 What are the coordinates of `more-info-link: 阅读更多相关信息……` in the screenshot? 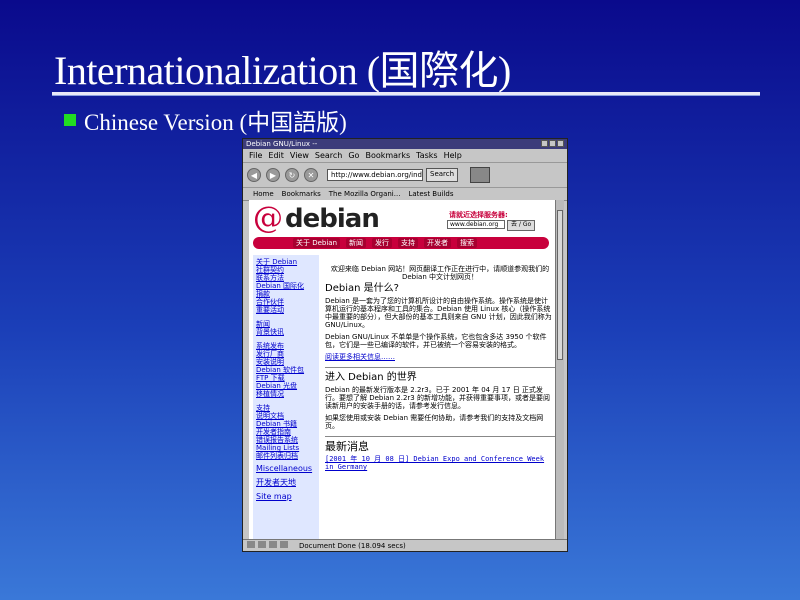 It's located at (440, 357).